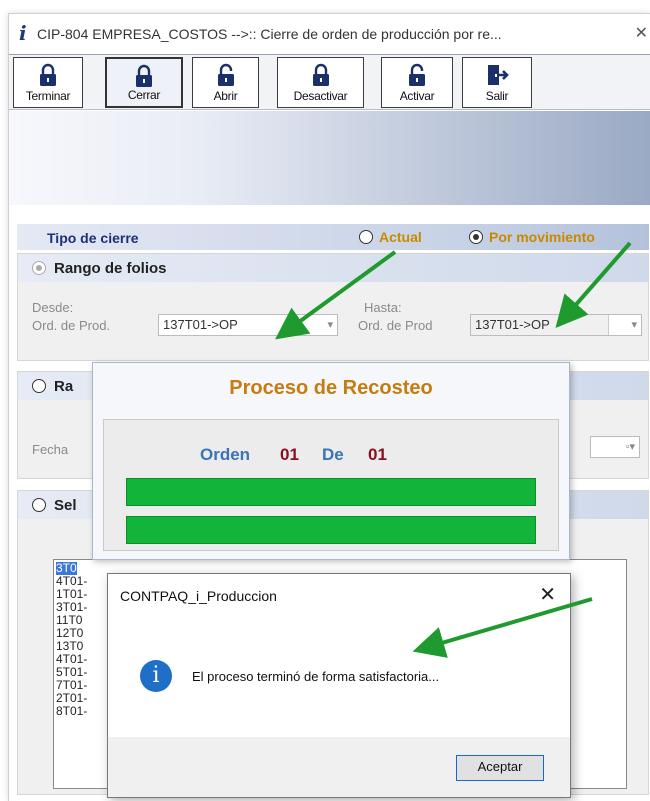  I want to click on orden-label: Orden, so click(225, 454).